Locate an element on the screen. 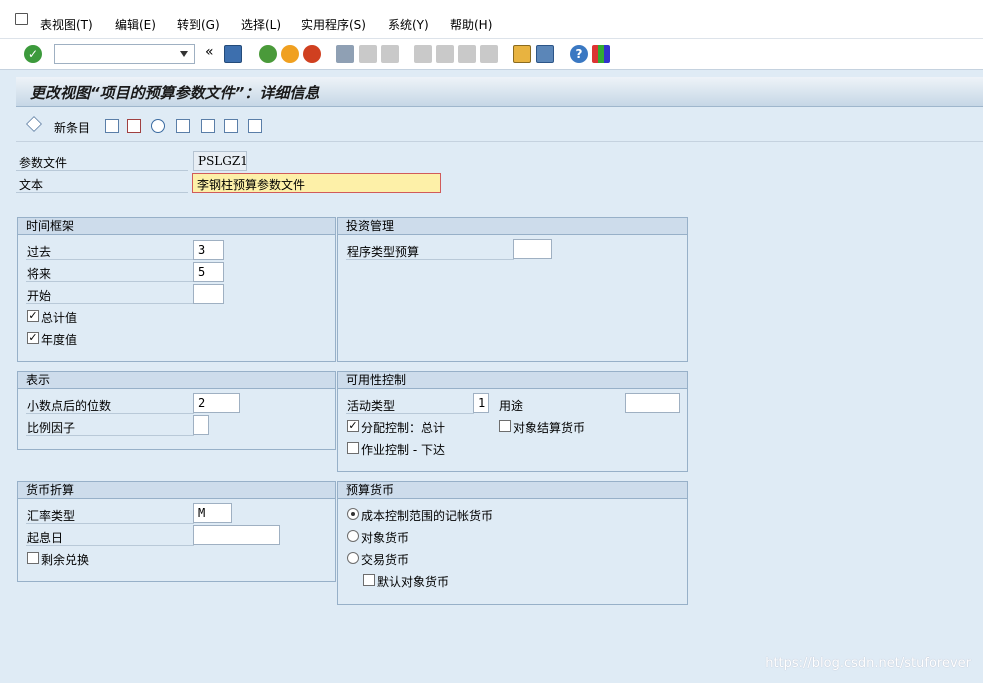 This screenshot has width=983, height=683. representation-group-title: 表示 is located at coordinates (176, 380).